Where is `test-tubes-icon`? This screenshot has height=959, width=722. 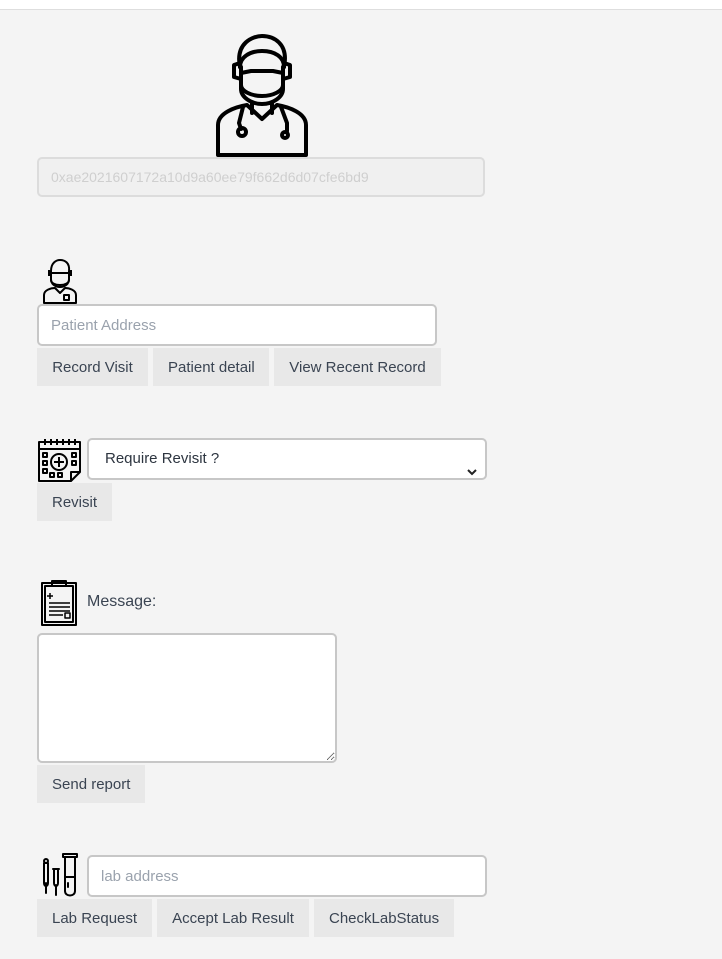 test-tubes-icon is located at coordinates (59, 875).